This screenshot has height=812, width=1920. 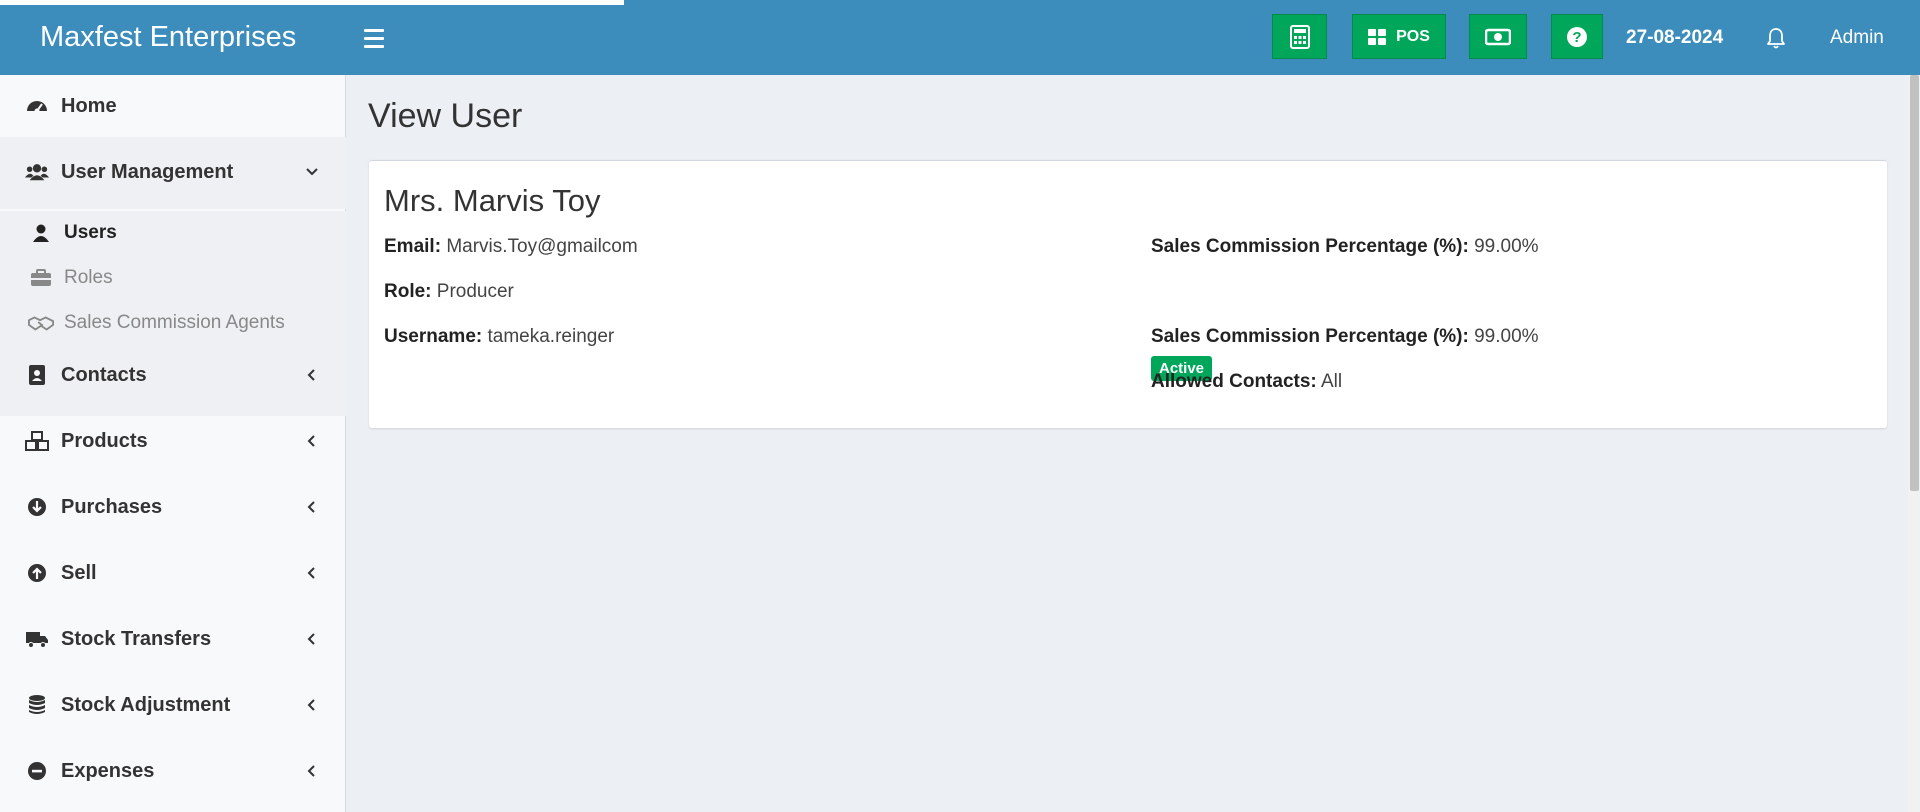 I want to click on sidebar-item-label: Sales Commission Agents, so click(x=174, y=322).